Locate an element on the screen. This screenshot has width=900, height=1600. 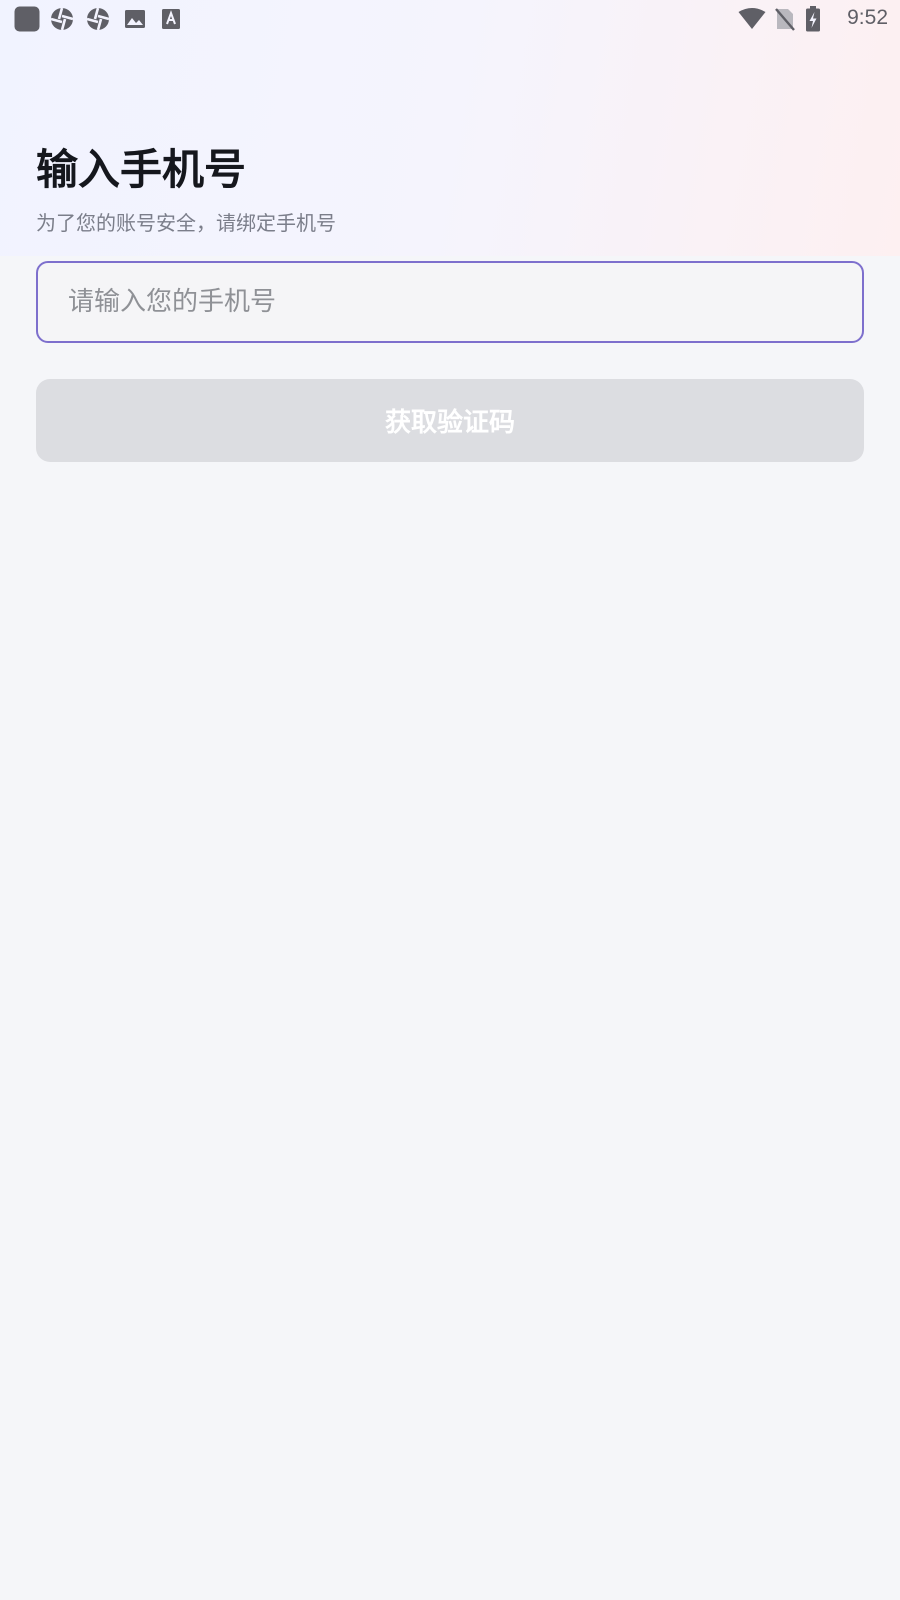
phone-input-container is located at coordinates (450, 302).